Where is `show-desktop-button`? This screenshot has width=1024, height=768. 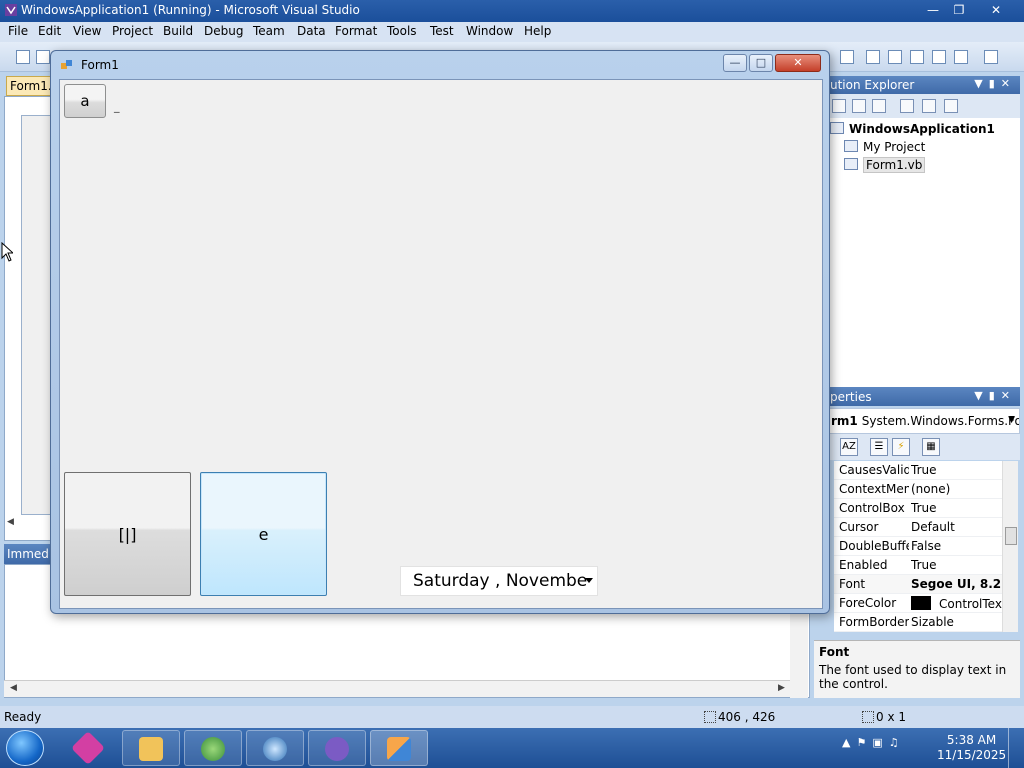
show-desktop-button is located at coordinates (1016, 748).